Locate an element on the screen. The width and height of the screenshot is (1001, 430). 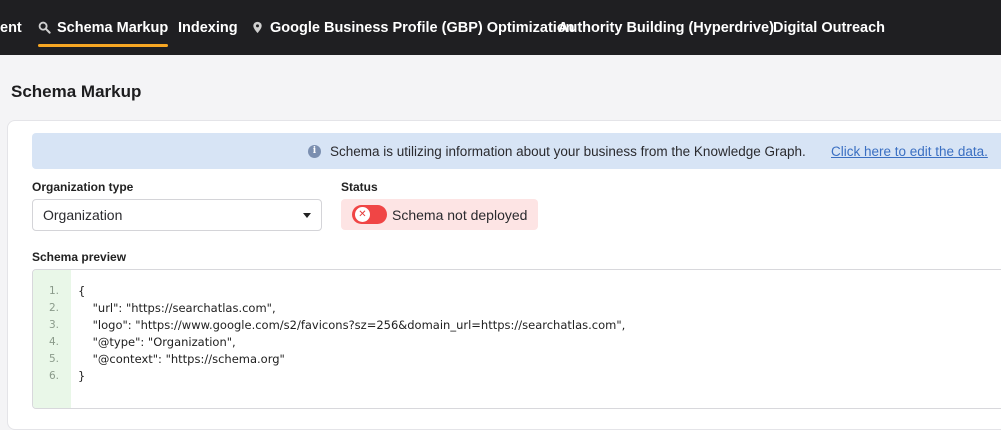
search-icon is located at coordinates (44, 27).